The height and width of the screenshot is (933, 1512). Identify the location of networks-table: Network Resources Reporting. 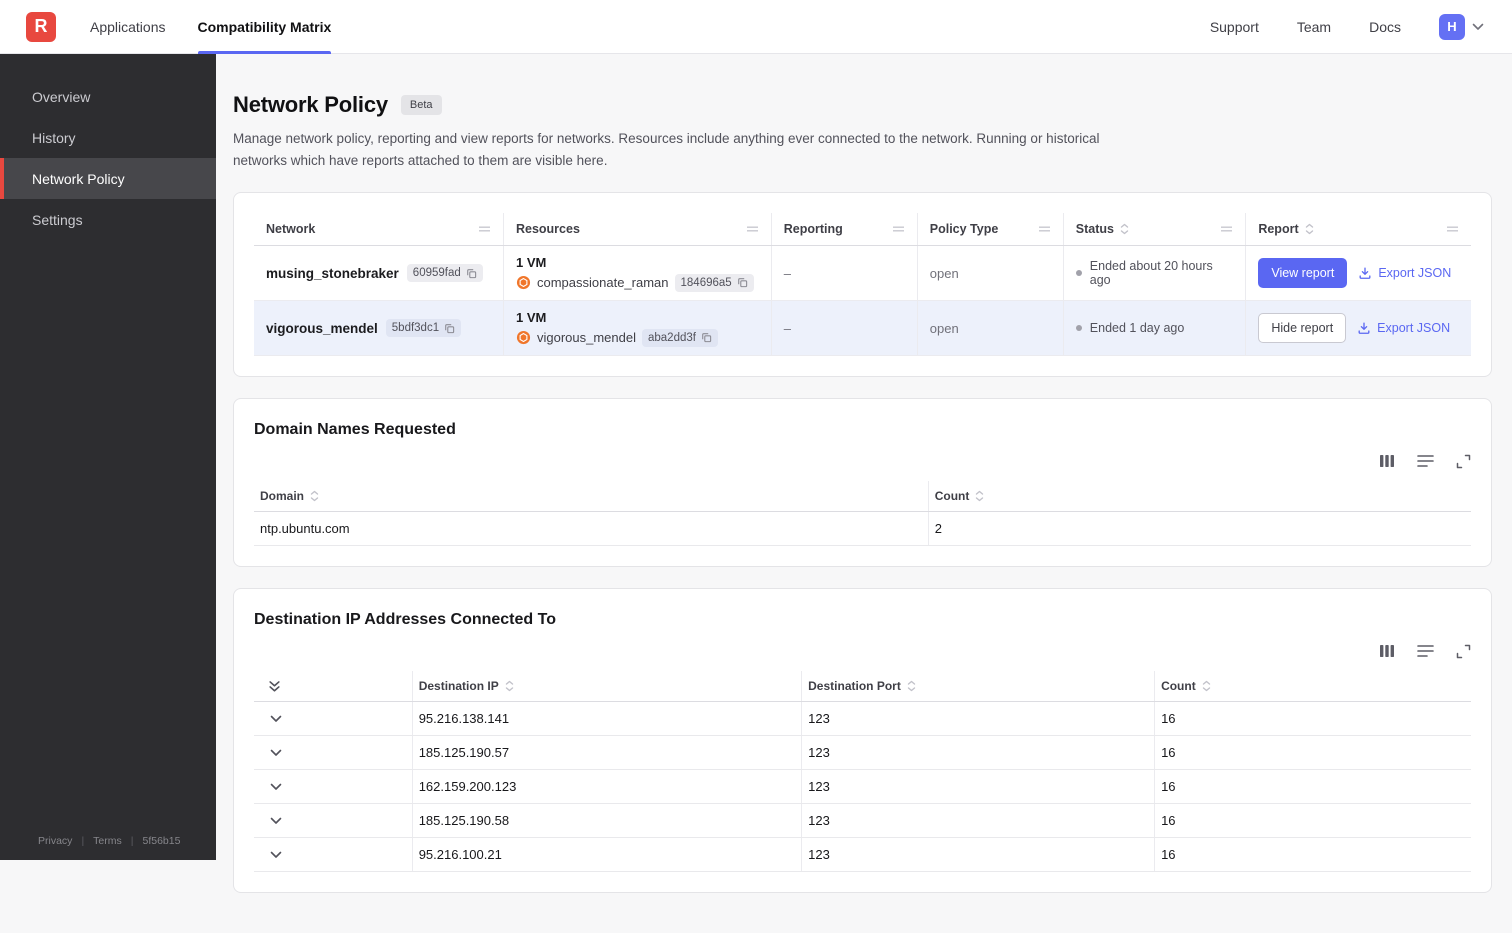
(862, 284).